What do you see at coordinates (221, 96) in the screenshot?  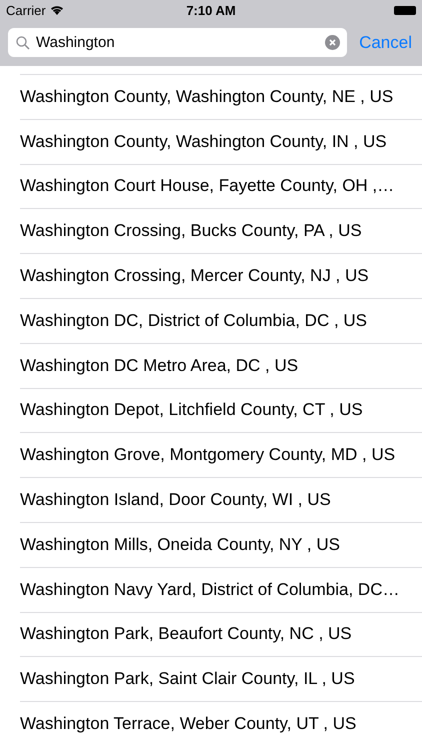 I see `result-item: Washington County, Washington County, NE , US` at bounding box center [221, 96].